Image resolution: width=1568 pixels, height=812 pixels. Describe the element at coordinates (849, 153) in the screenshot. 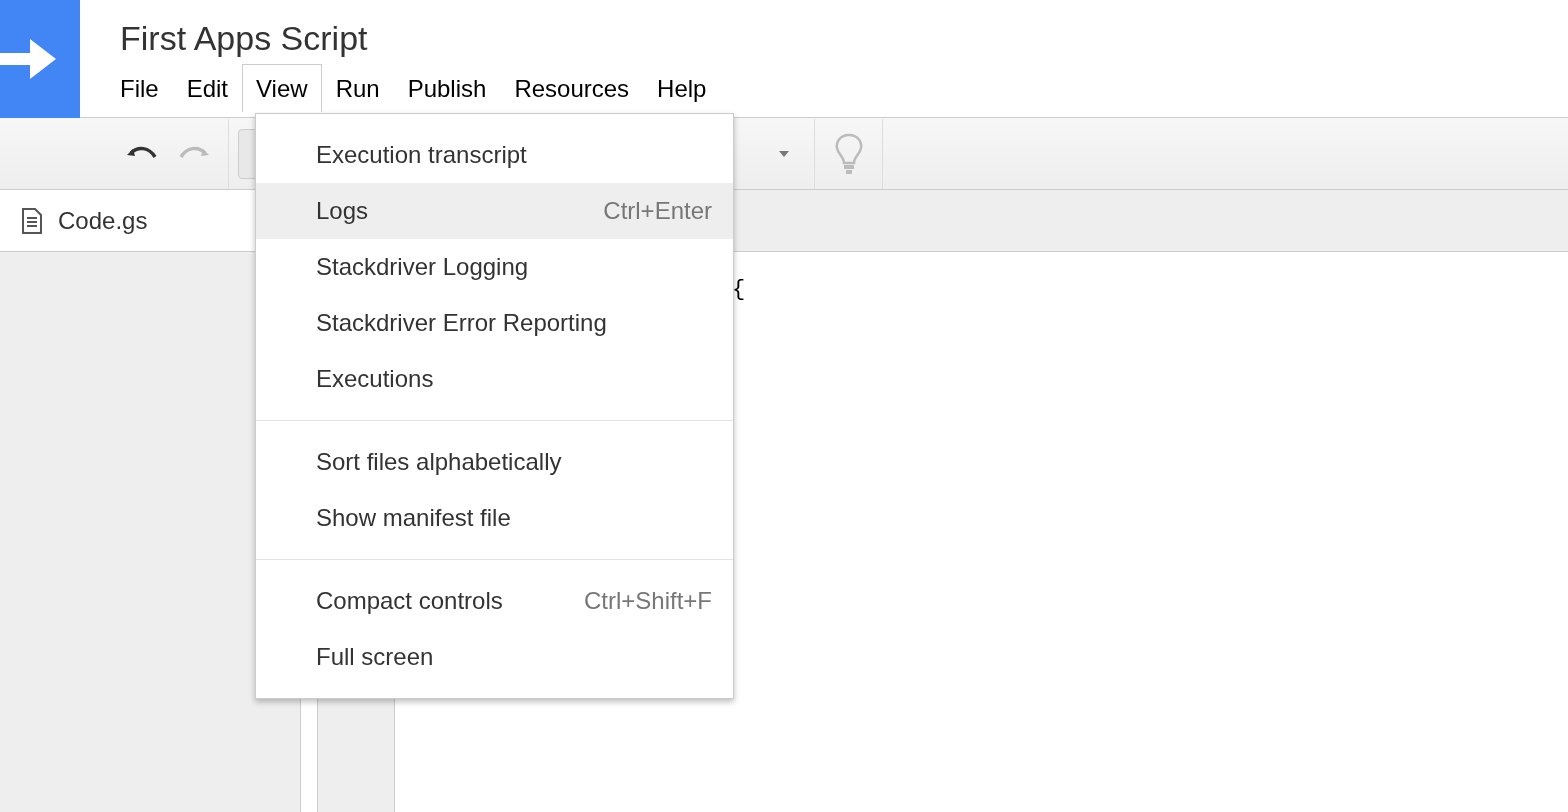

I see `lightbulb-icon` at that location.